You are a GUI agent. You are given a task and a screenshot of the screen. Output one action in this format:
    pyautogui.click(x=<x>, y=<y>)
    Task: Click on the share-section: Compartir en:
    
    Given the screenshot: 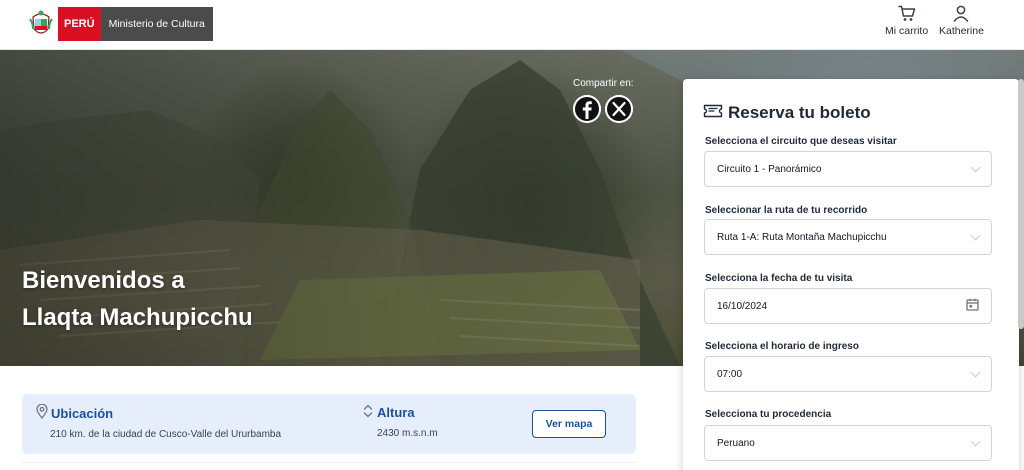 What is the action you would take?
    pyautogui.click(x=603, y=100)
    